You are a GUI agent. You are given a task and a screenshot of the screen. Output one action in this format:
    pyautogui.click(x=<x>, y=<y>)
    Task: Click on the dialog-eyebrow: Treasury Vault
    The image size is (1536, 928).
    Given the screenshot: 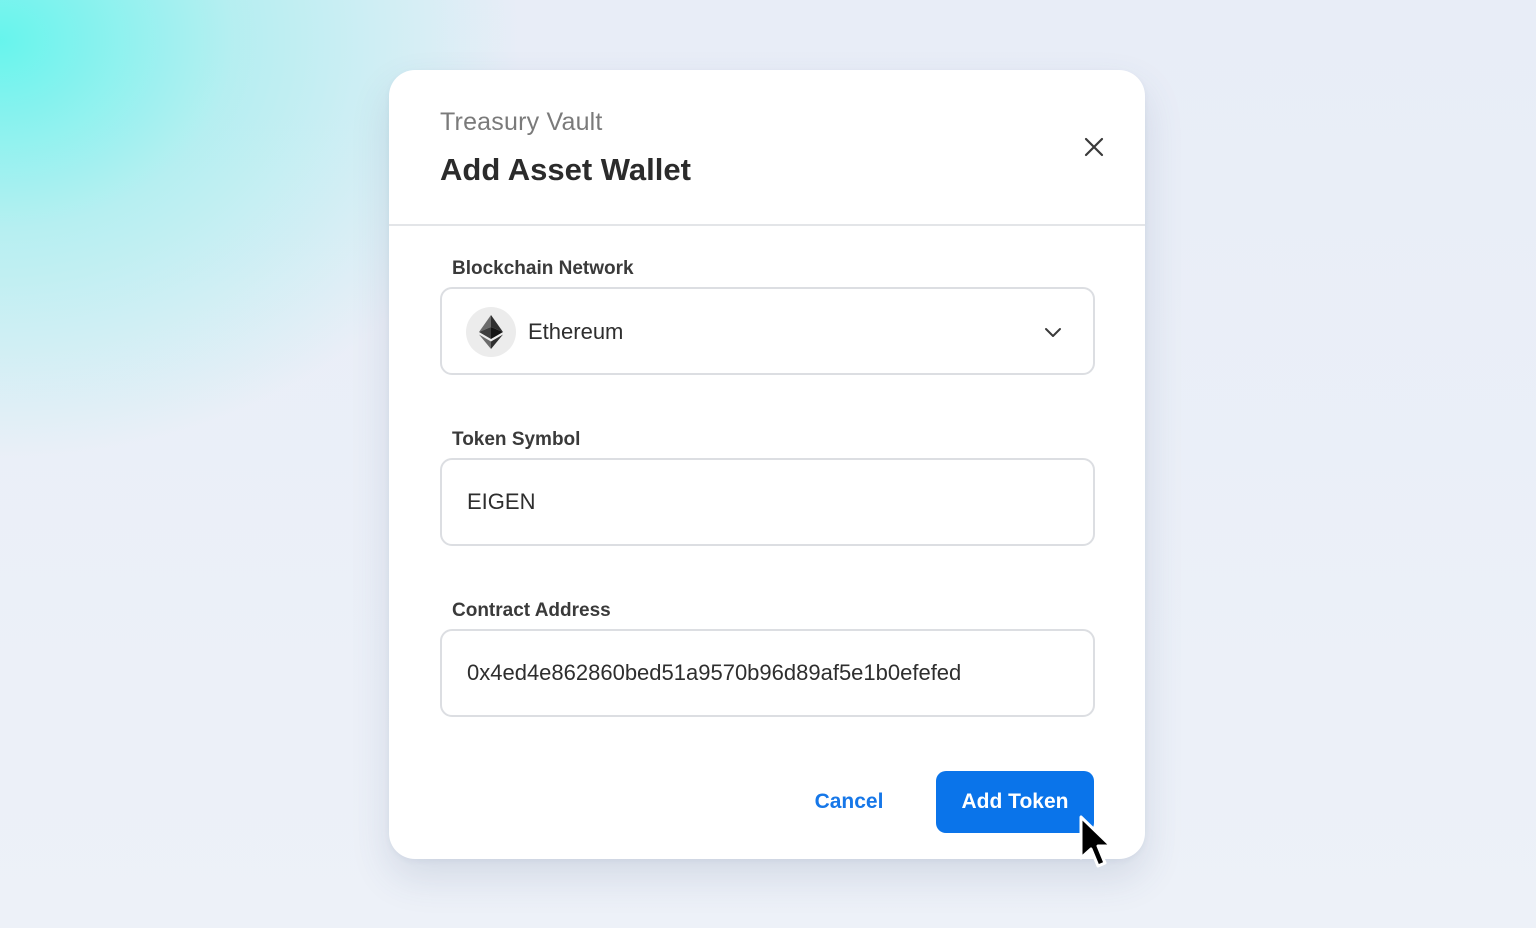 What is the action you would take?
    pyautogui.click(x=521, y=122)
    